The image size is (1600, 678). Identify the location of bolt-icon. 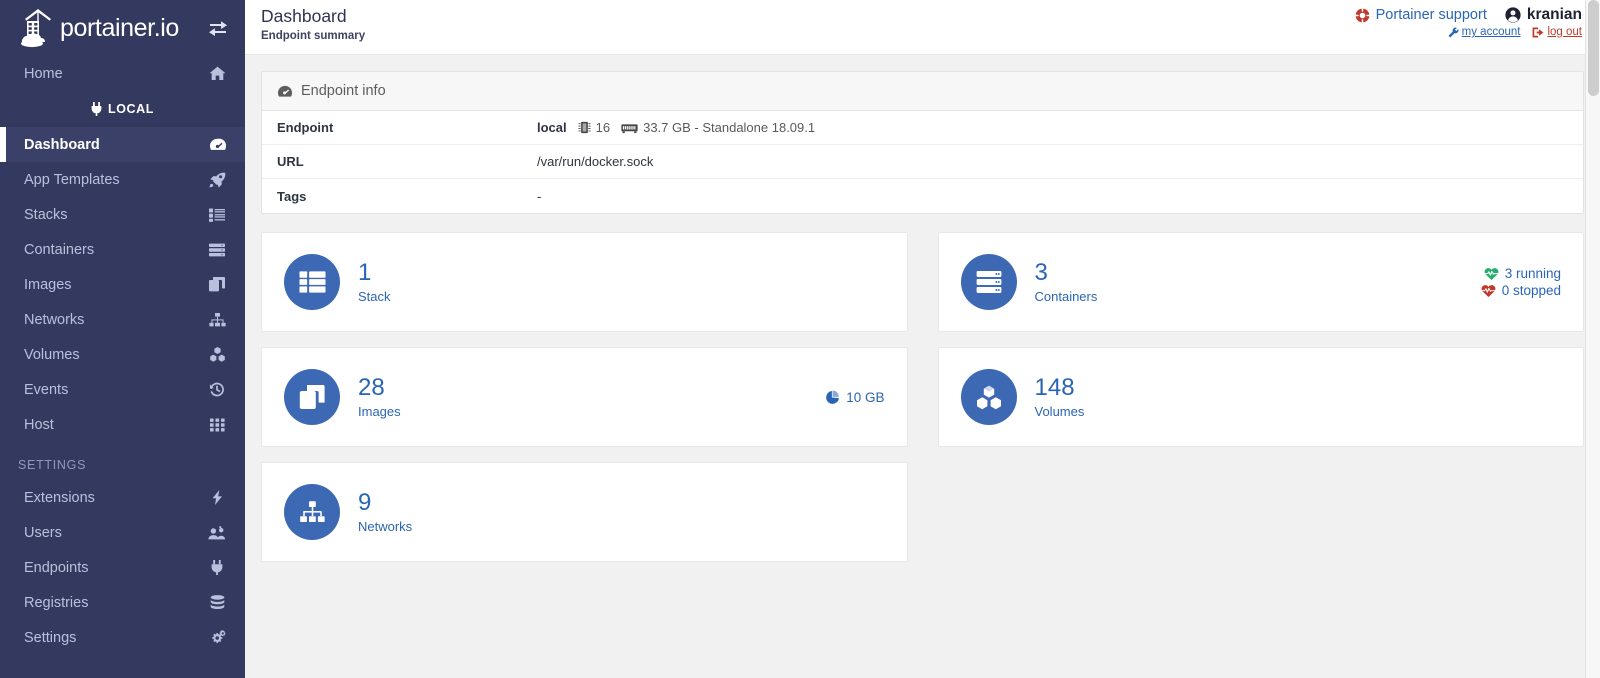
(217, 498).